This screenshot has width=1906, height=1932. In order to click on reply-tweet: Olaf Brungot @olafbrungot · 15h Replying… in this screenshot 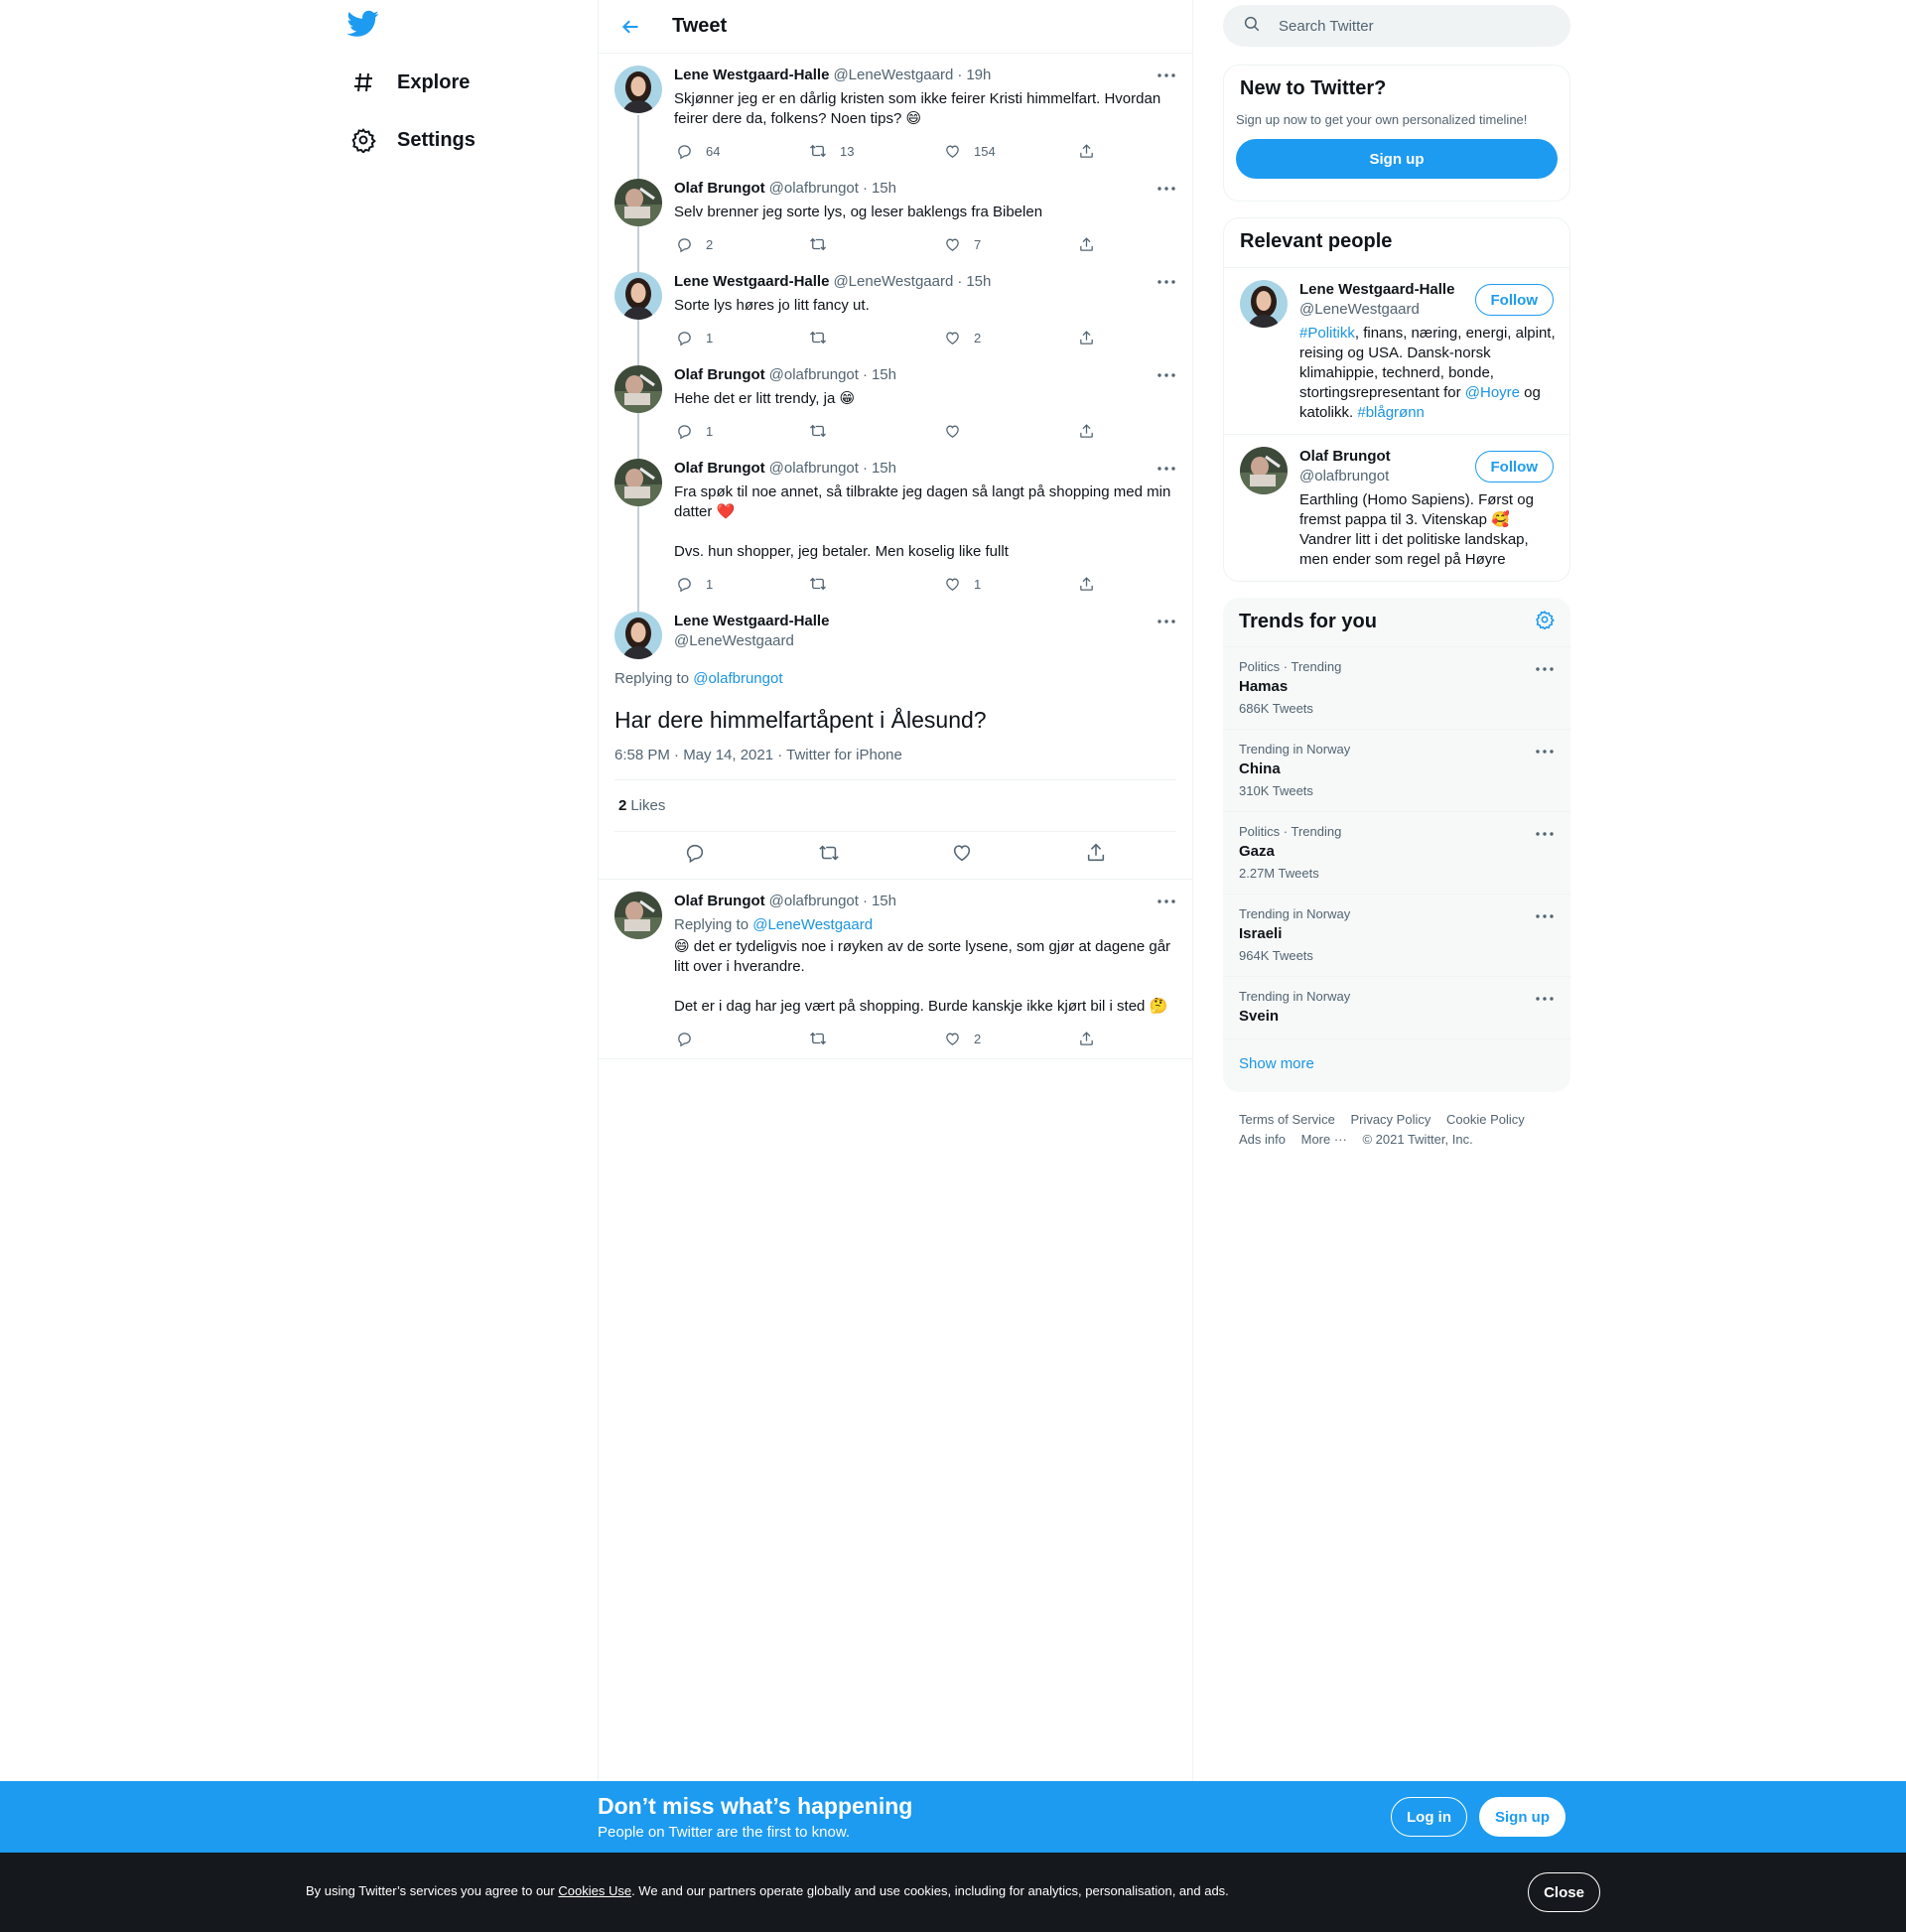, I will do `click(895, 970)`.